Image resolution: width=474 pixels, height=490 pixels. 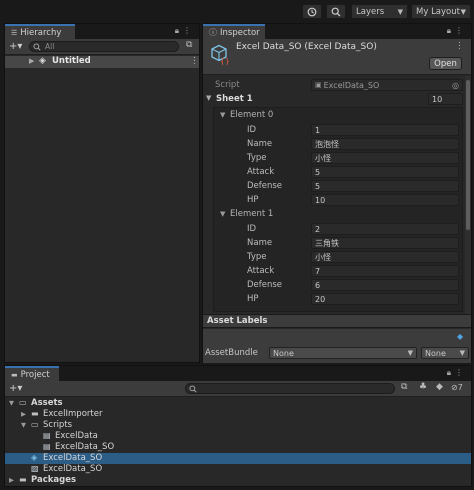 I want to click on main-toolbar: Layers ▼ My Layout ▼, so click(x=237, y=11).